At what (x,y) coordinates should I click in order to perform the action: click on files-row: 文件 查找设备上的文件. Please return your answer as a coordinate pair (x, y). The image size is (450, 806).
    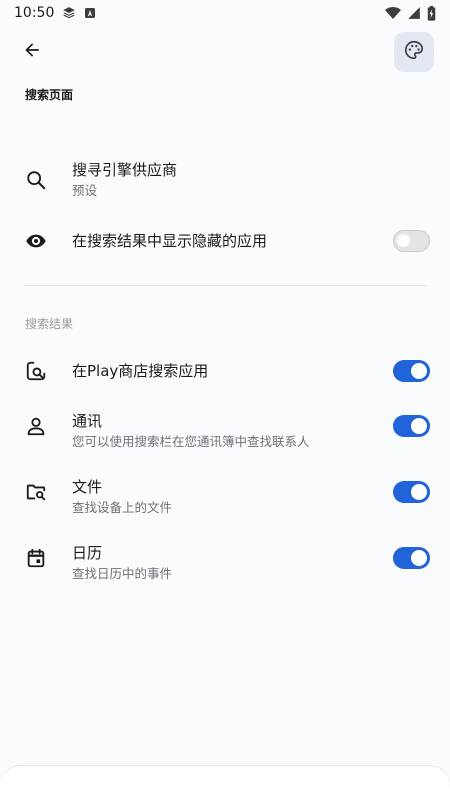
    Looking at the image, I should click on (225, 498).